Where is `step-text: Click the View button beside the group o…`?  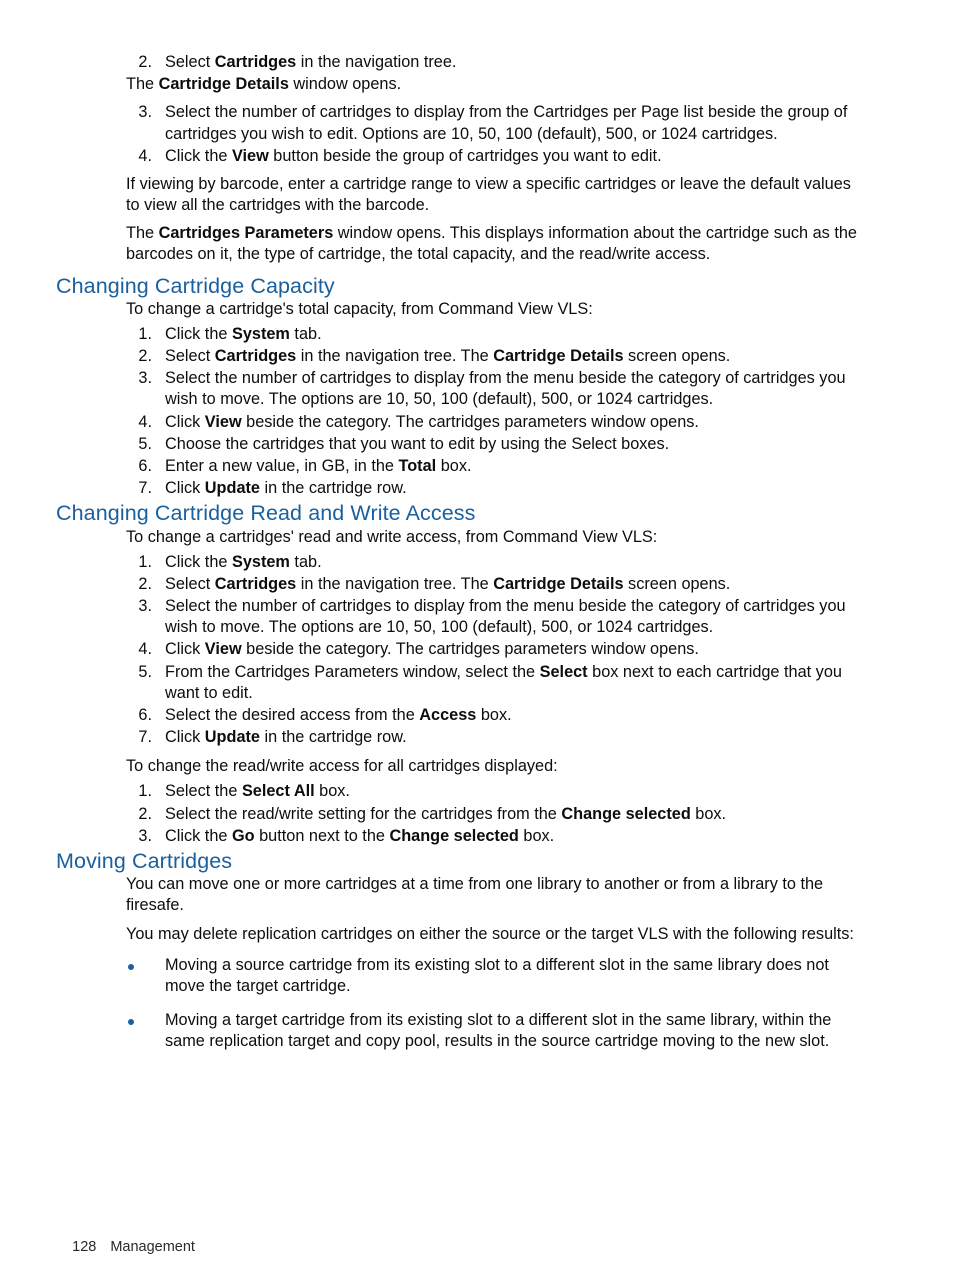
step-text: Click the View button beside the group o… is located at coordinates (413, 155).